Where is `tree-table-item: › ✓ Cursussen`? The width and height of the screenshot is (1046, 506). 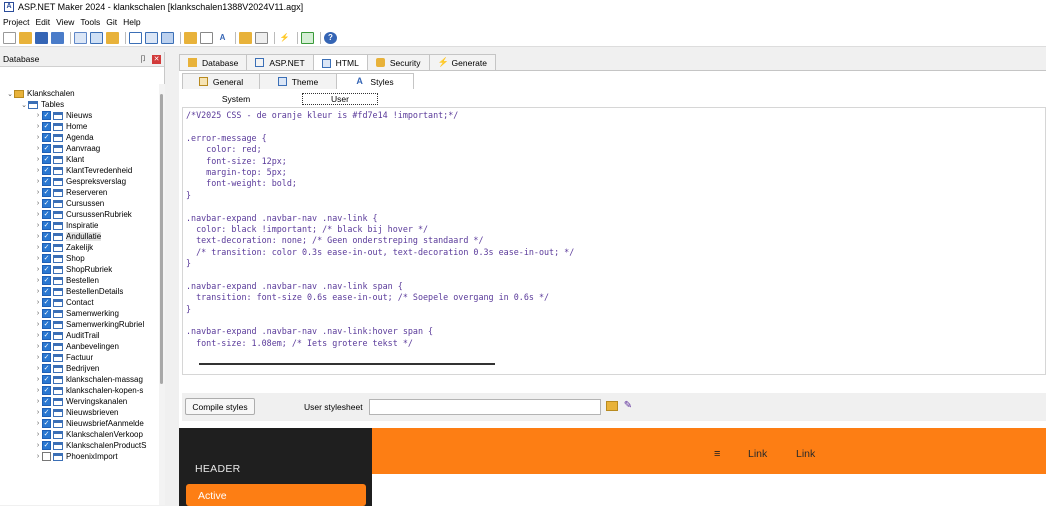
tree-table-item: › ✓ Cursussen is located at coordinates (69, 203).